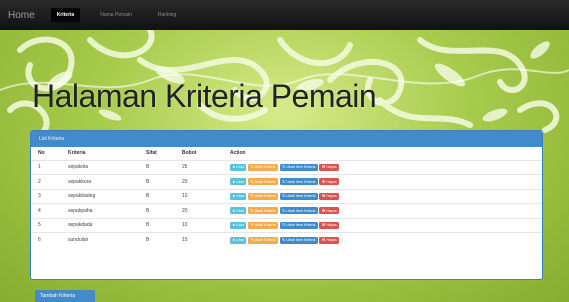 The image size is (569, 302). Describe the element at coordinates (286, 139) in the screenshot. I see `panel-heading: List Kriteria` at that location.